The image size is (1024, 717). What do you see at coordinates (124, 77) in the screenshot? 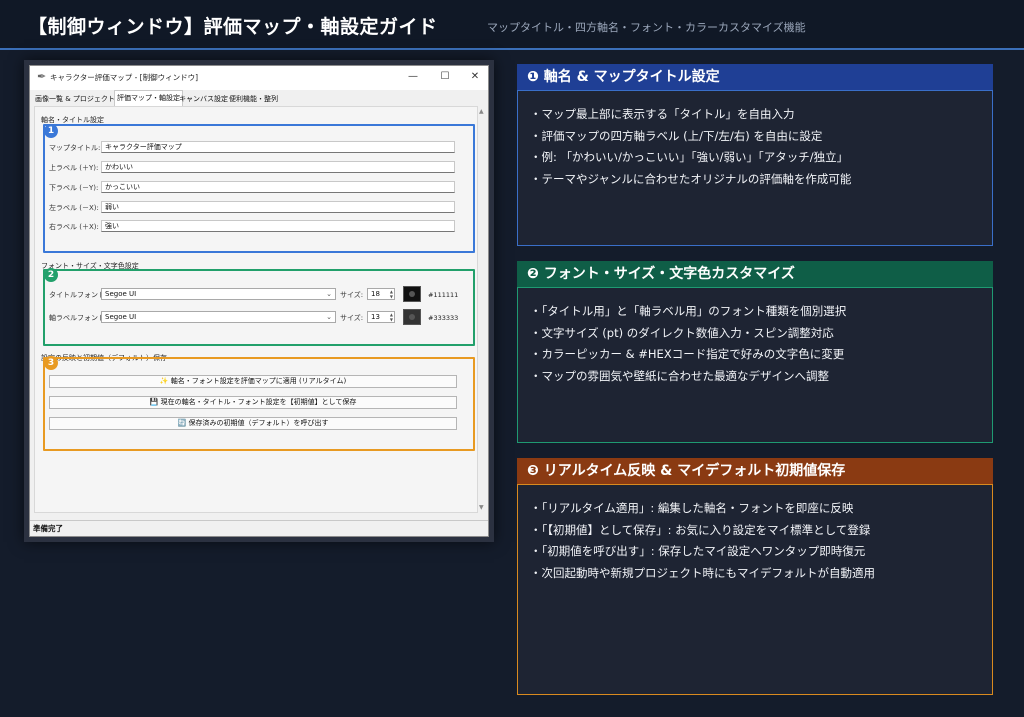
I see `window-title: キャラクター評価マップ - [制御ウィンドウ]` at bounding box center [124, 77].